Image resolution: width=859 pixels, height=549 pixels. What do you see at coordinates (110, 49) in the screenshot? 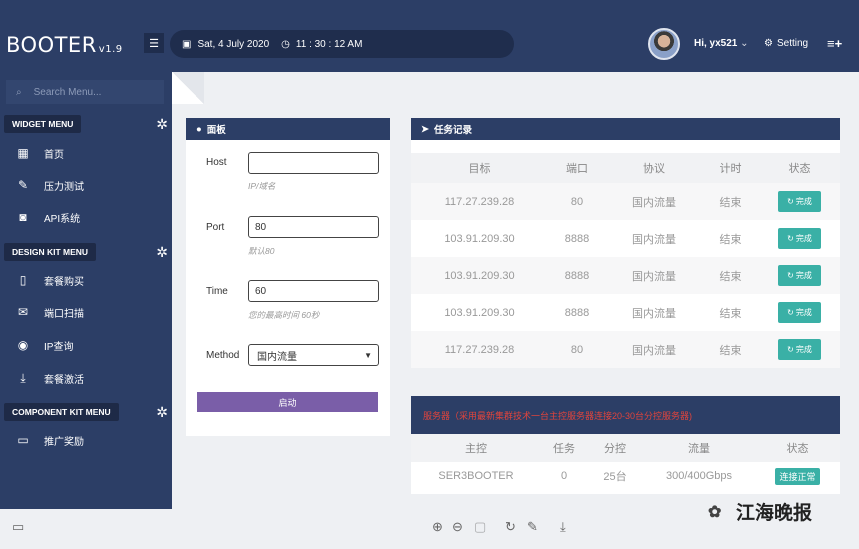
I see `brand-version: v1.9` at bounding box center [110, 49].